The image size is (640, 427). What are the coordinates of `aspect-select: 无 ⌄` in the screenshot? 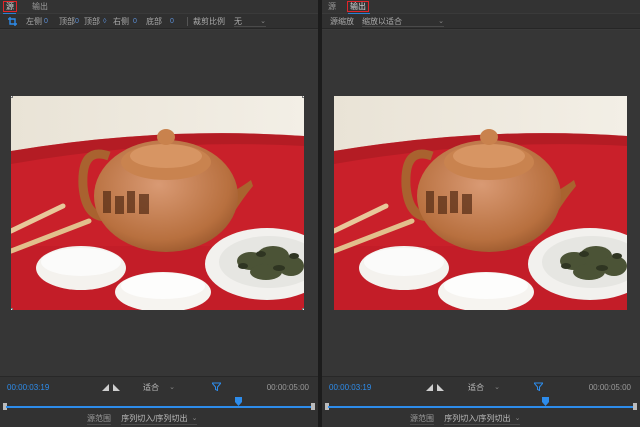 It's located at (250, 21).